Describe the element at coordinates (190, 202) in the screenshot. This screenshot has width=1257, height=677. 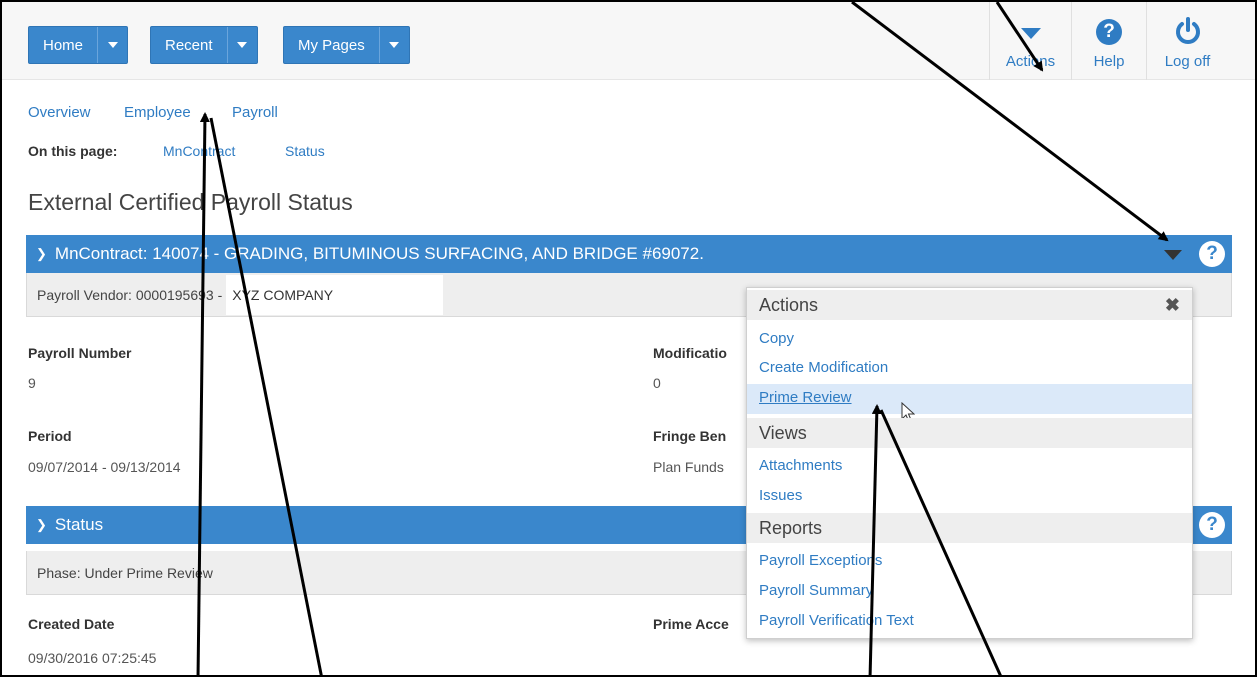
I see `page-title: External Certified Payroll Status` at that location.